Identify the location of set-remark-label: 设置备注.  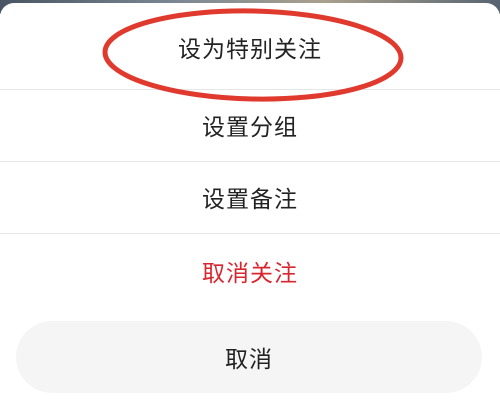
(250, 200).